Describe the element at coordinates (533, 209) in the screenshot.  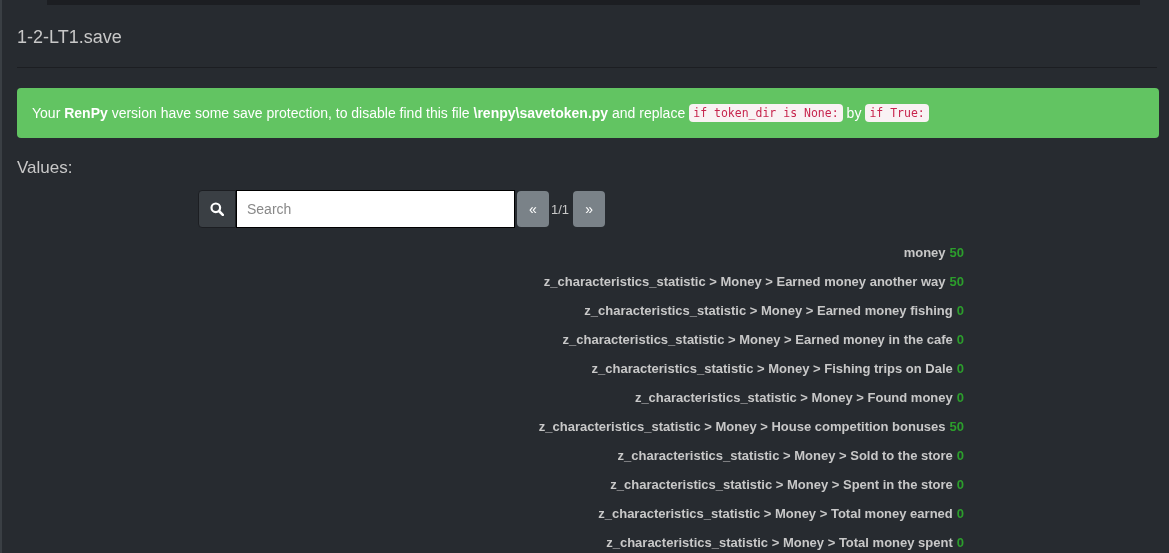
I see `previous-page-button: «` at that location.